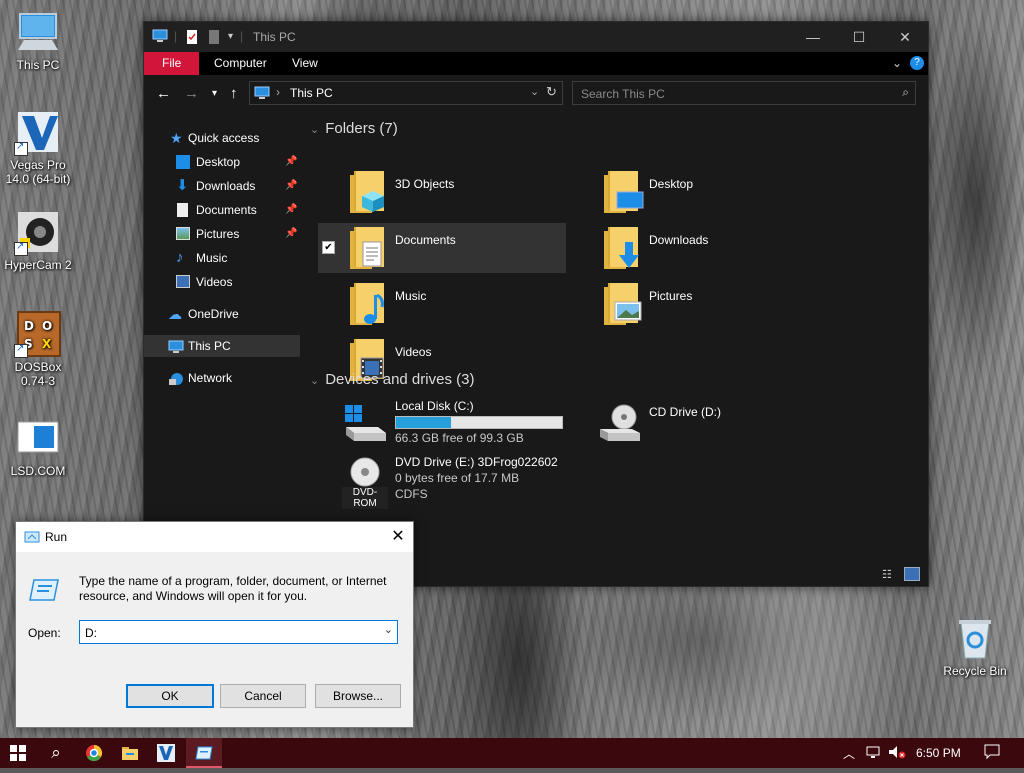 The width and height of the screenshot is (1024, 773). I want to click on taskbar-run, so click(204, 753).